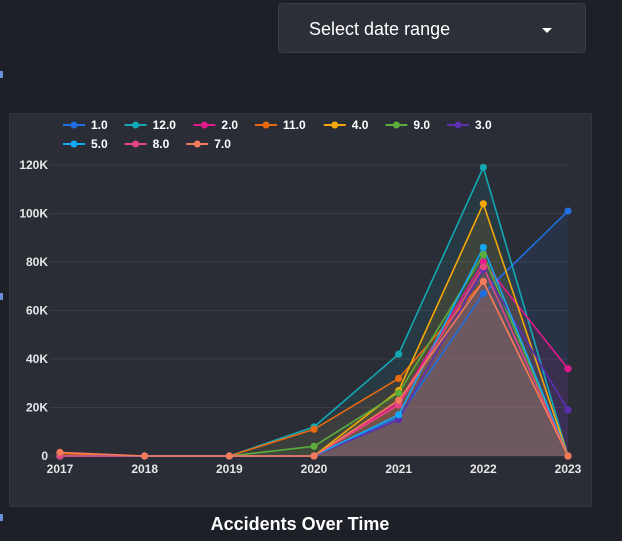  What do you see at coordinates (37, 311) in the screenshot?
I see `y-tick-label: 60K` at bounding box center [37, 311].